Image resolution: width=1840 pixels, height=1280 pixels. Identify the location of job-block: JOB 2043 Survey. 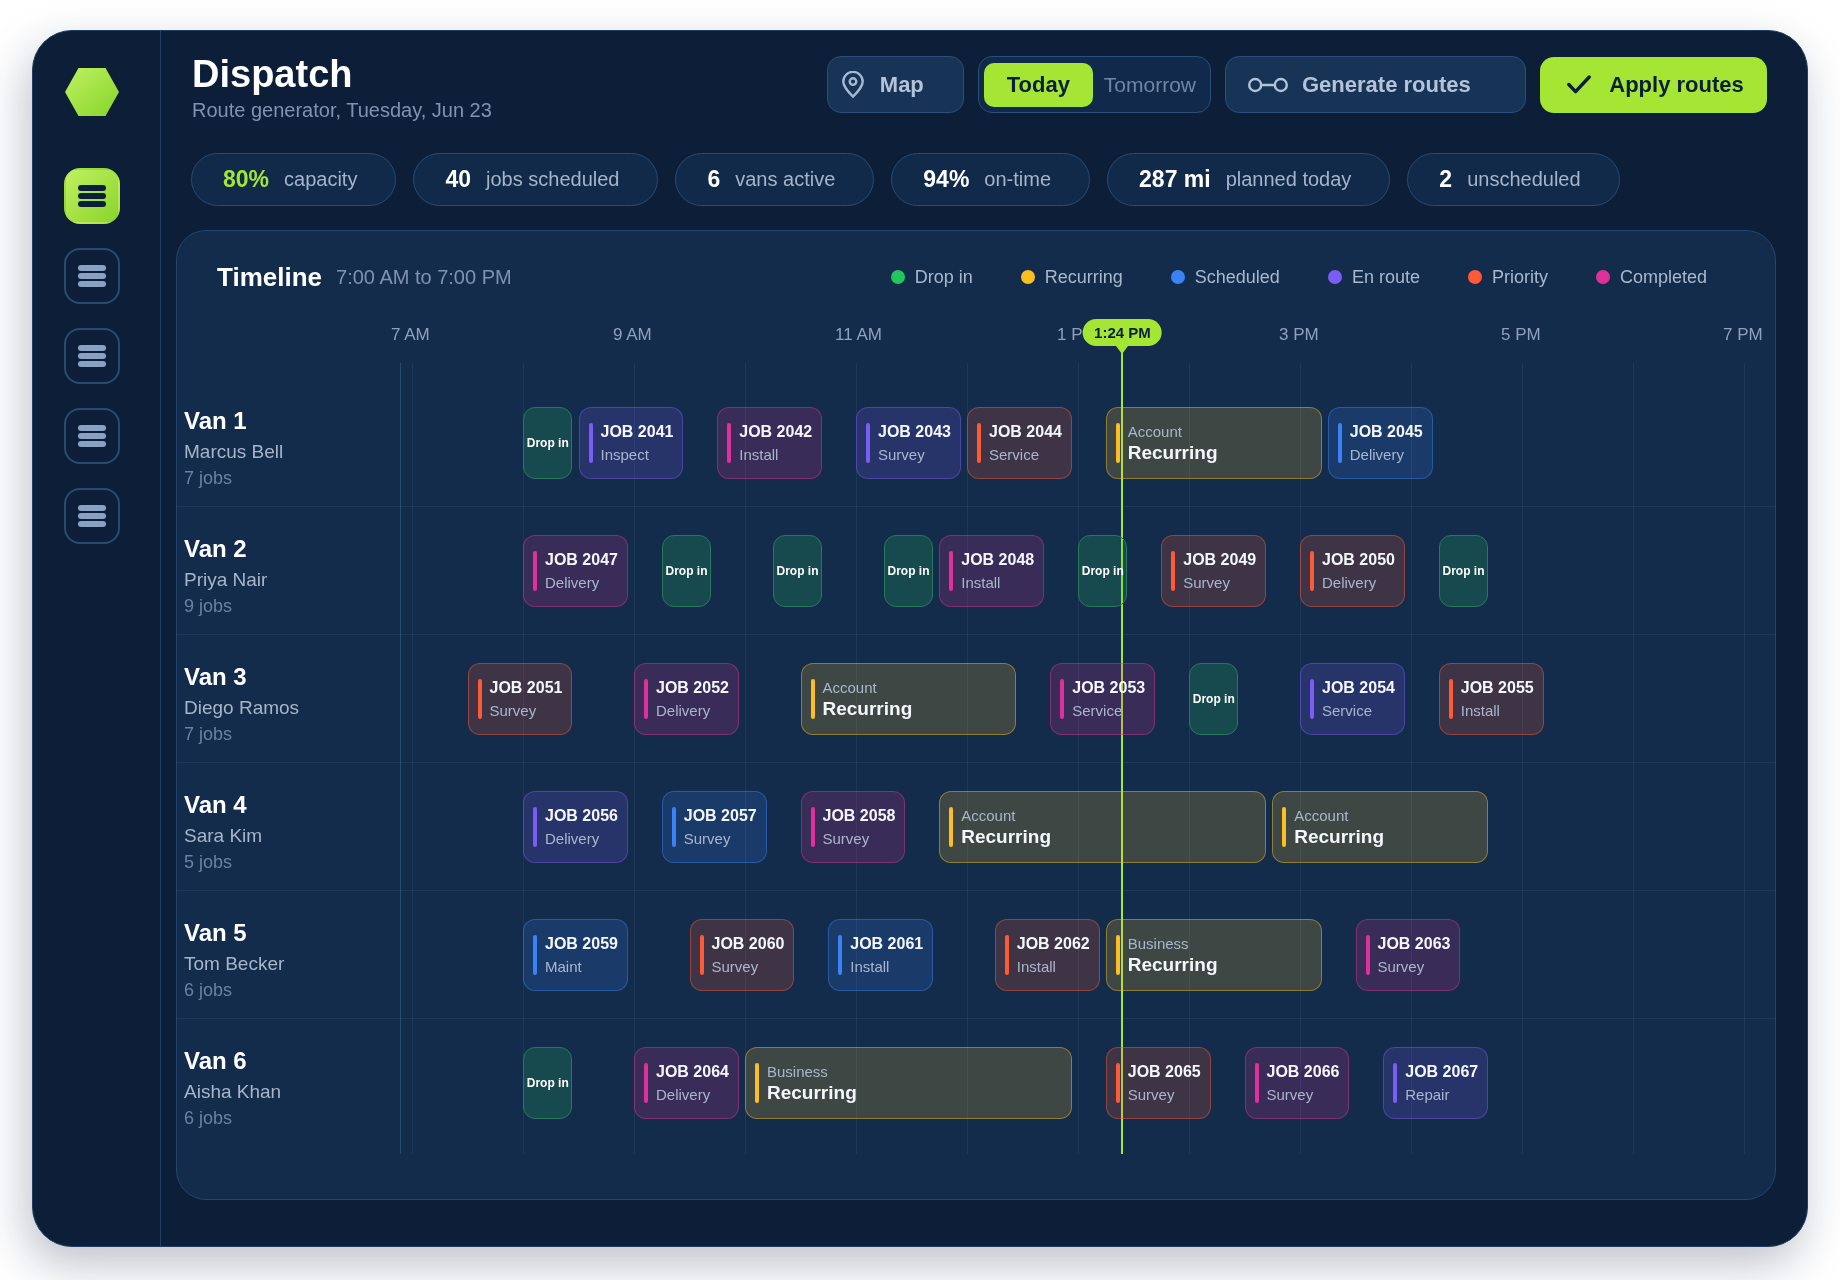
(908, 443).